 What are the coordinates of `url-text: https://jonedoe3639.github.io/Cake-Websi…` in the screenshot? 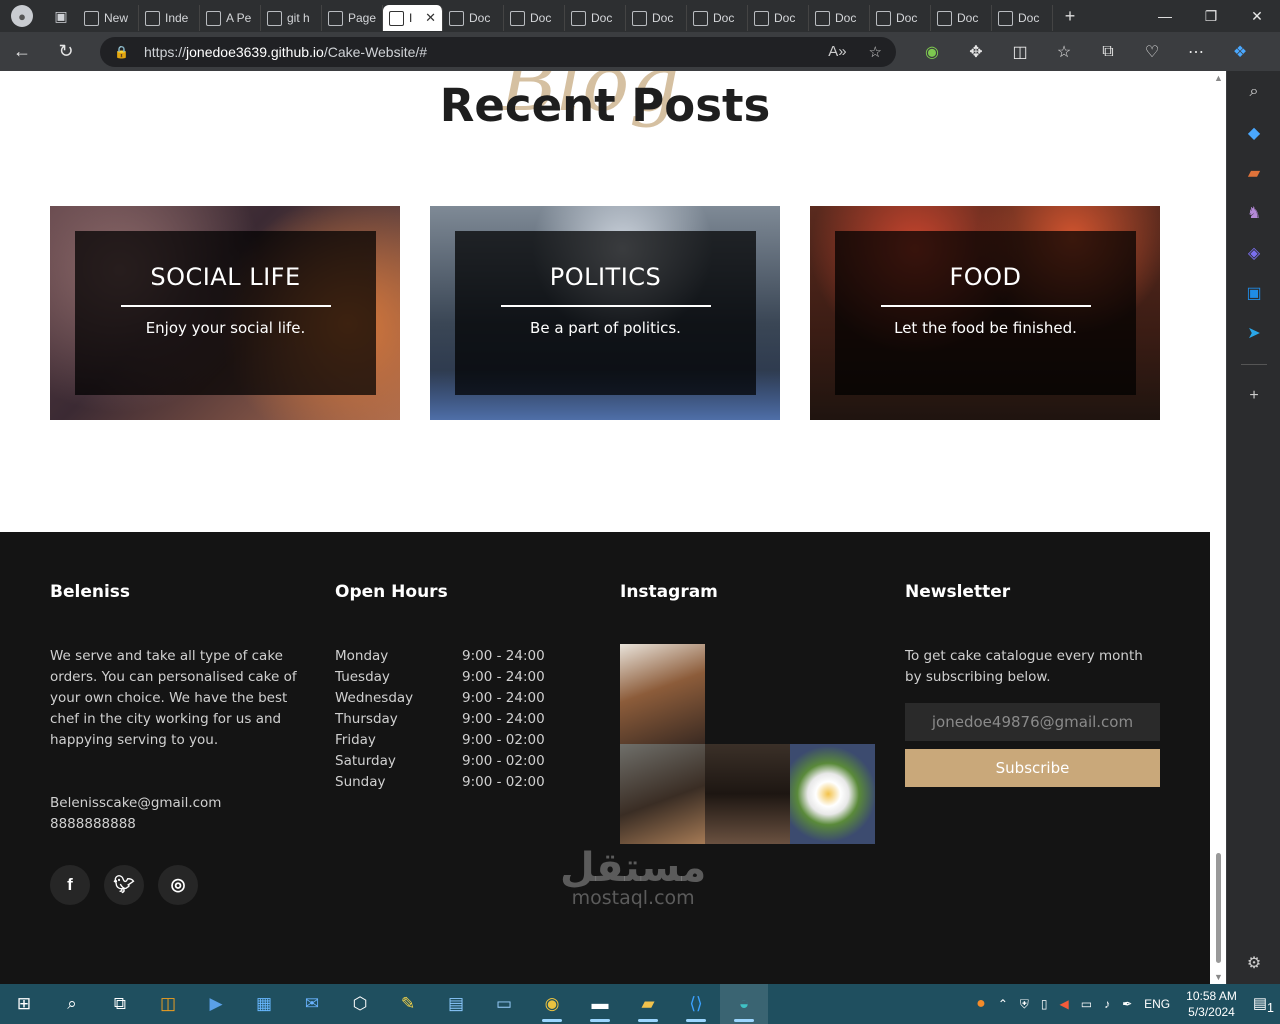 It's located at (285, 52).